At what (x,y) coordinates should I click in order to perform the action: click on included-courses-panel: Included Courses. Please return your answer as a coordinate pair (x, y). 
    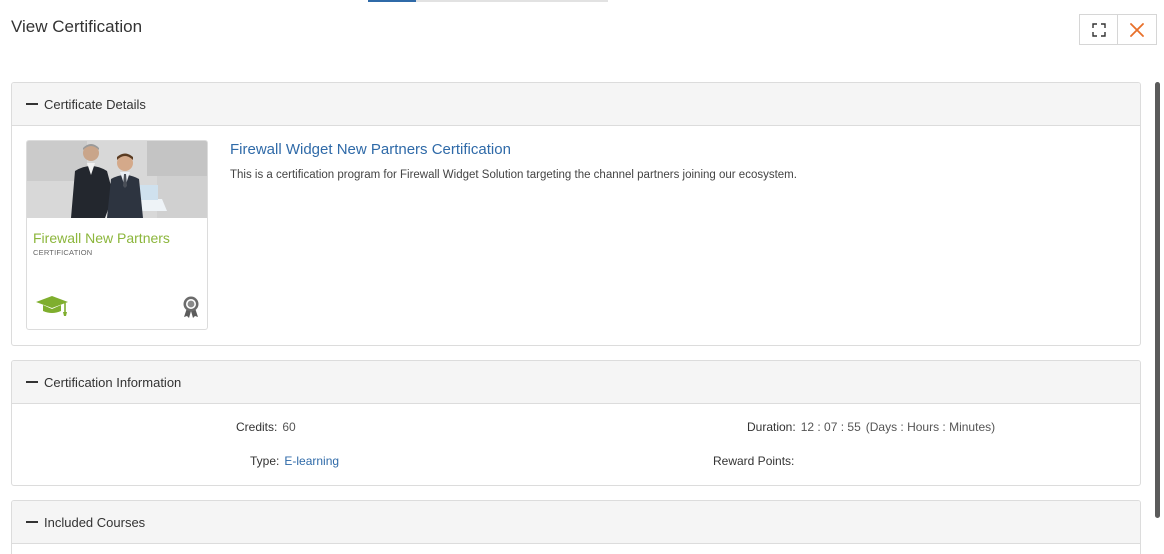
    Looking at the image, I should click on (576, 527).